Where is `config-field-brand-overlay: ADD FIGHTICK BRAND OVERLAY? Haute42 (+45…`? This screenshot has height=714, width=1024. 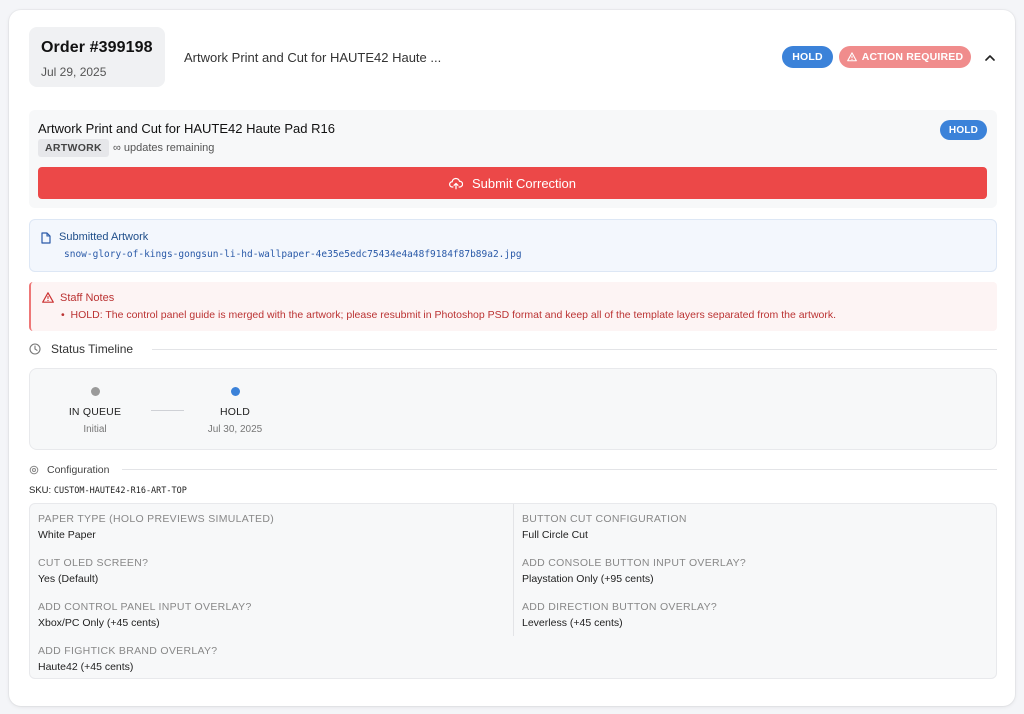
config-field-brand-overlay: ADD FIGHTICK BRAND OVERLAY? Haute42 (+45… is located at coordinates (127, 659).